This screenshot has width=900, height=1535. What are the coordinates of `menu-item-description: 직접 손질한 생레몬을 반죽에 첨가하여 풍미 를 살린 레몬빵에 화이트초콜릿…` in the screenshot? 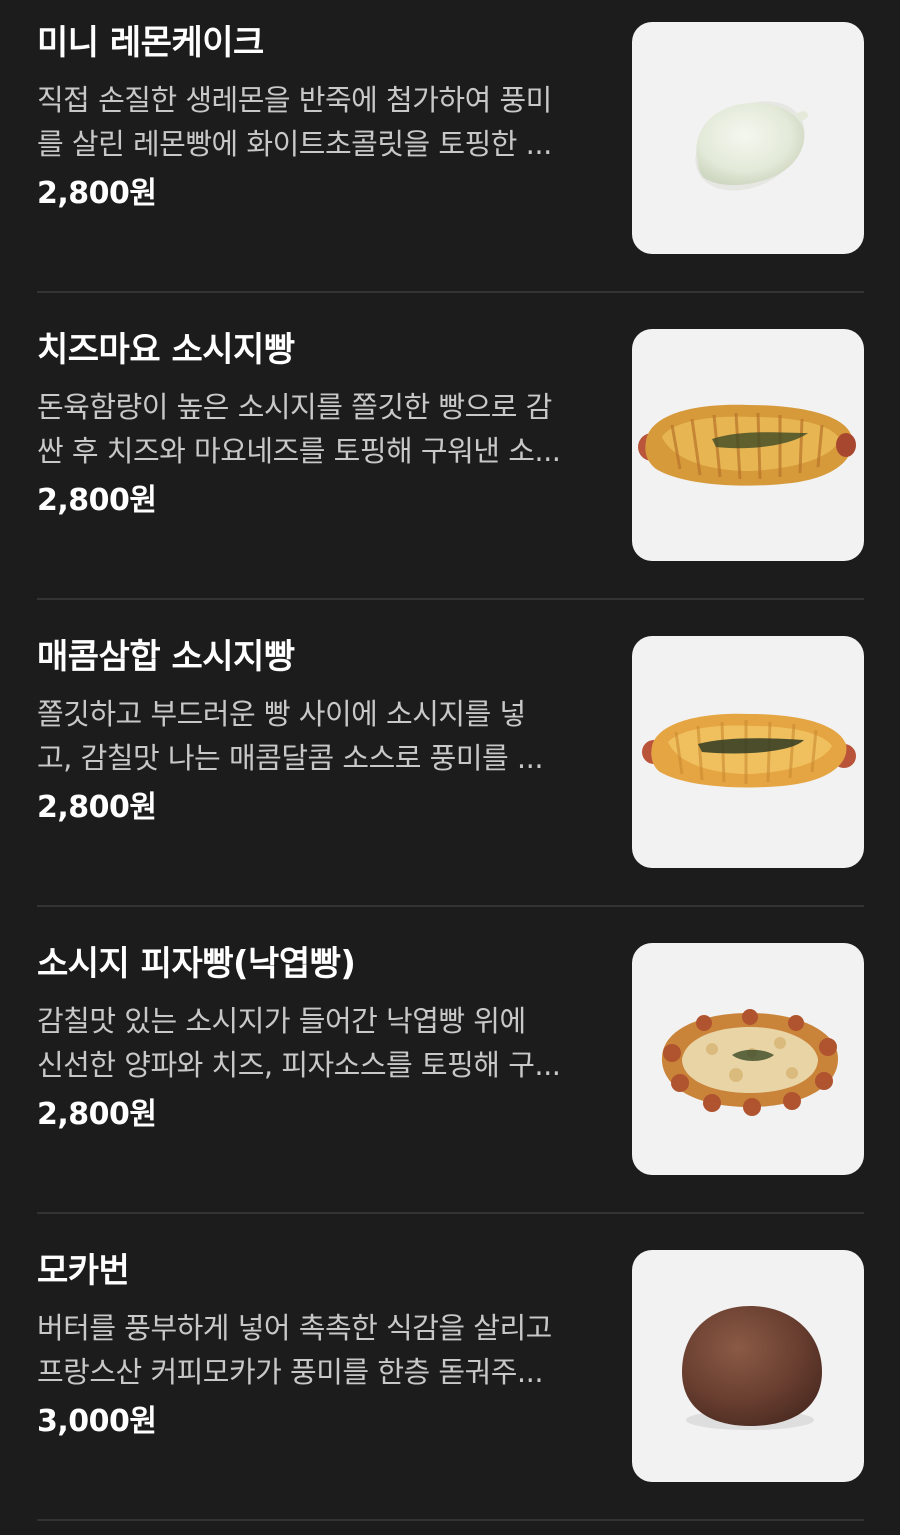 It's located at (317, 122).